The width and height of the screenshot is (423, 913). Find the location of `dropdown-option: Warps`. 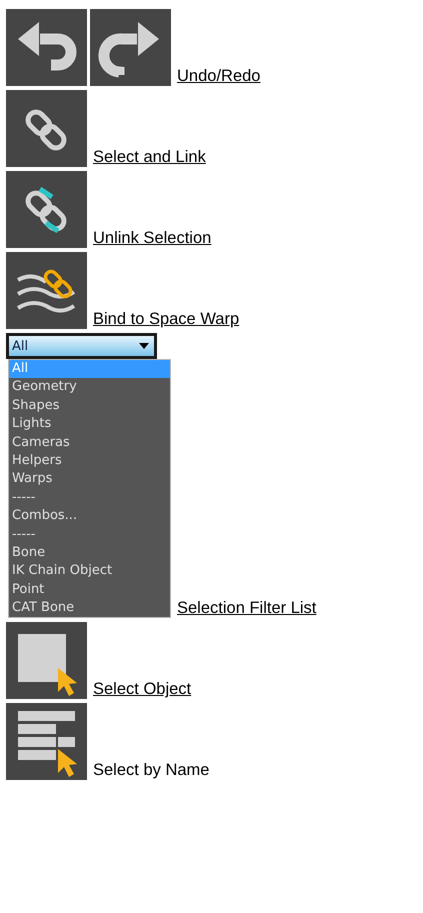

dropdown-option: Warps is located at coordinates (89, 479).